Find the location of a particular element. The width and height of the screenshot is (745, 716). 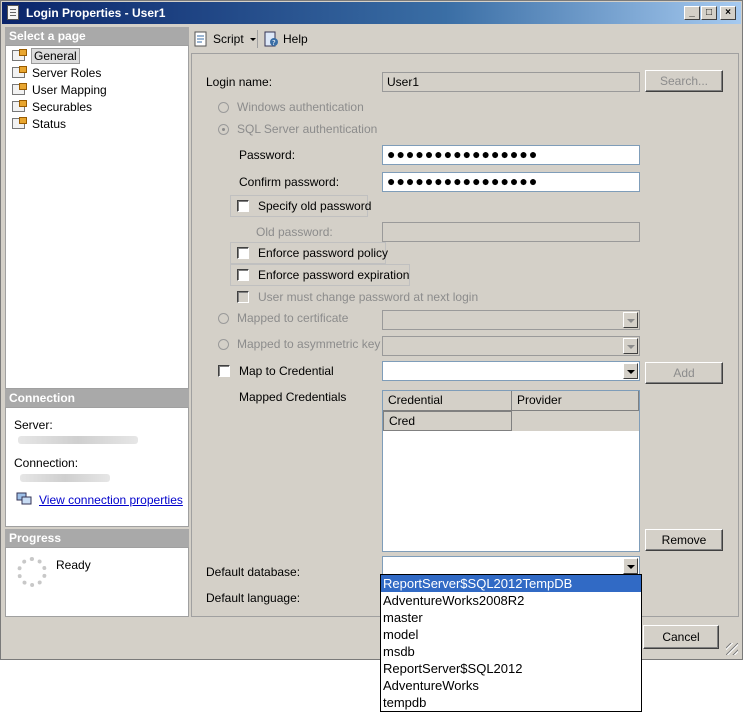

enforce-expiration-checkbox is located at coordinates (243, 275).